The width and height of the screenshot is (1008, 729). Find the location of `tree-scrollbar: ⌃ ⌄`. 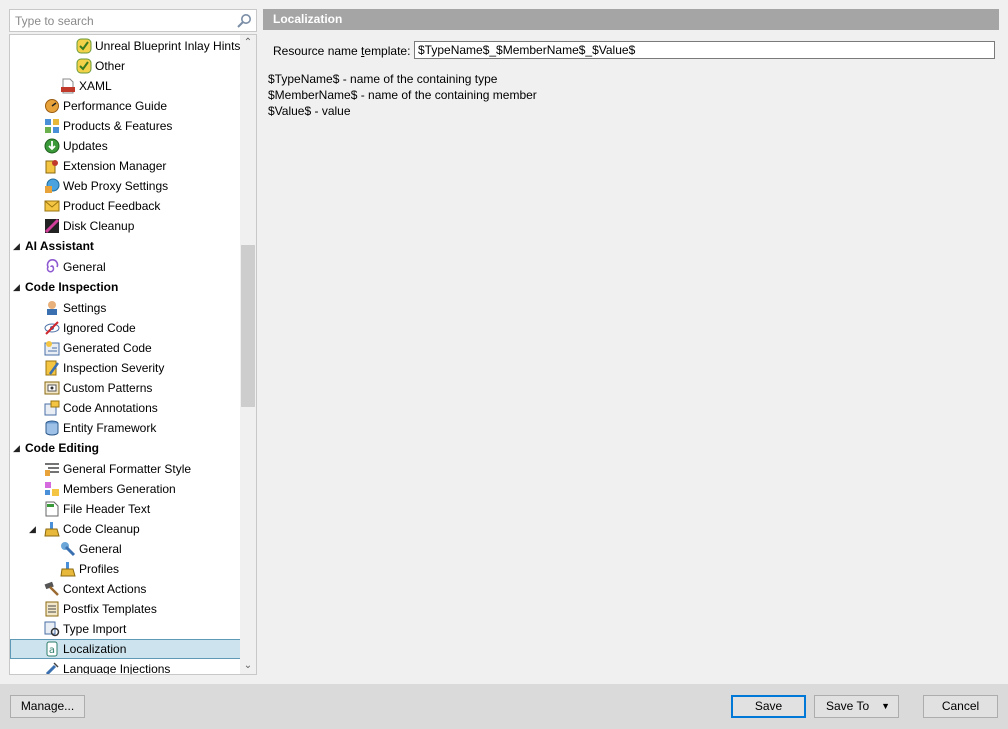

tree-scrollbar: ⌃ ⌄ is located at coordinates (248, 354).